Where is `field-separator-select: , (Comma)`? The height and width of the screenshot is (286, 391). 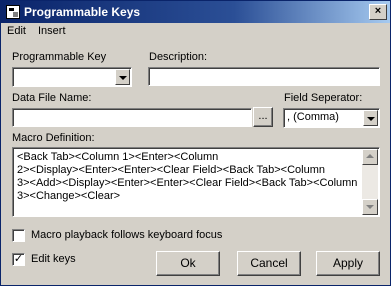 field-separator-select: , (Comma) is located at coordinates (331, 118).